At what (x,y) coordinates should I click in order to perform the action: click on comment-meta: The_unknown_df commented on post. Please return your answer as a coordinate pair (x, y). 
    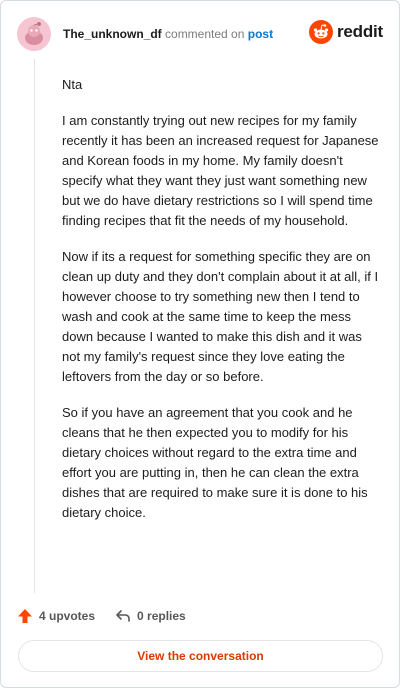
    Looking at the image, I should click on (168, 34).